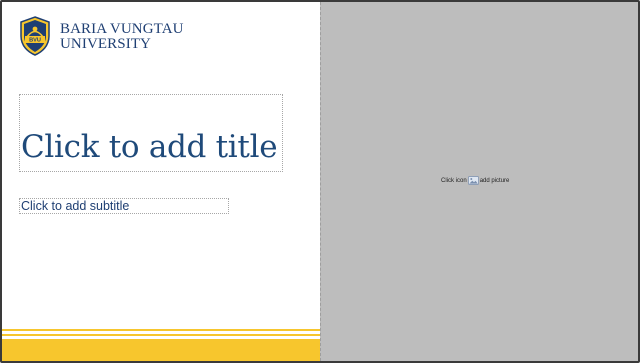 This screenshot has height=363, width=640. Describe the element at coordinates (35, 36) in the screenshot. I see `crest-icon: BVU` at that location.